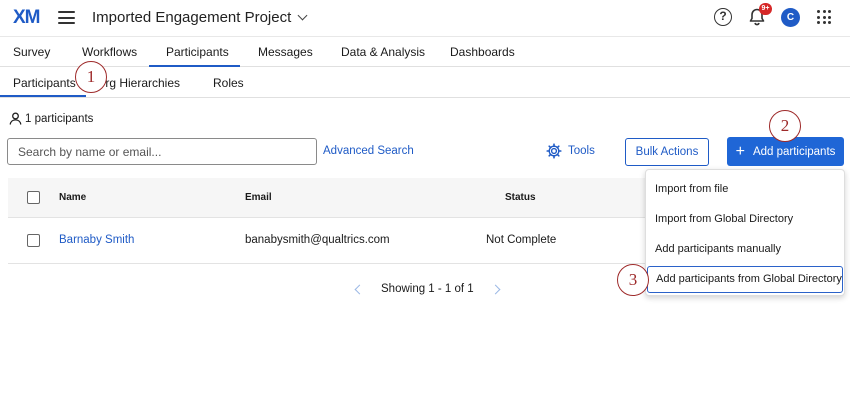  I want to click on chevron-down-icon, so click(302, 15).